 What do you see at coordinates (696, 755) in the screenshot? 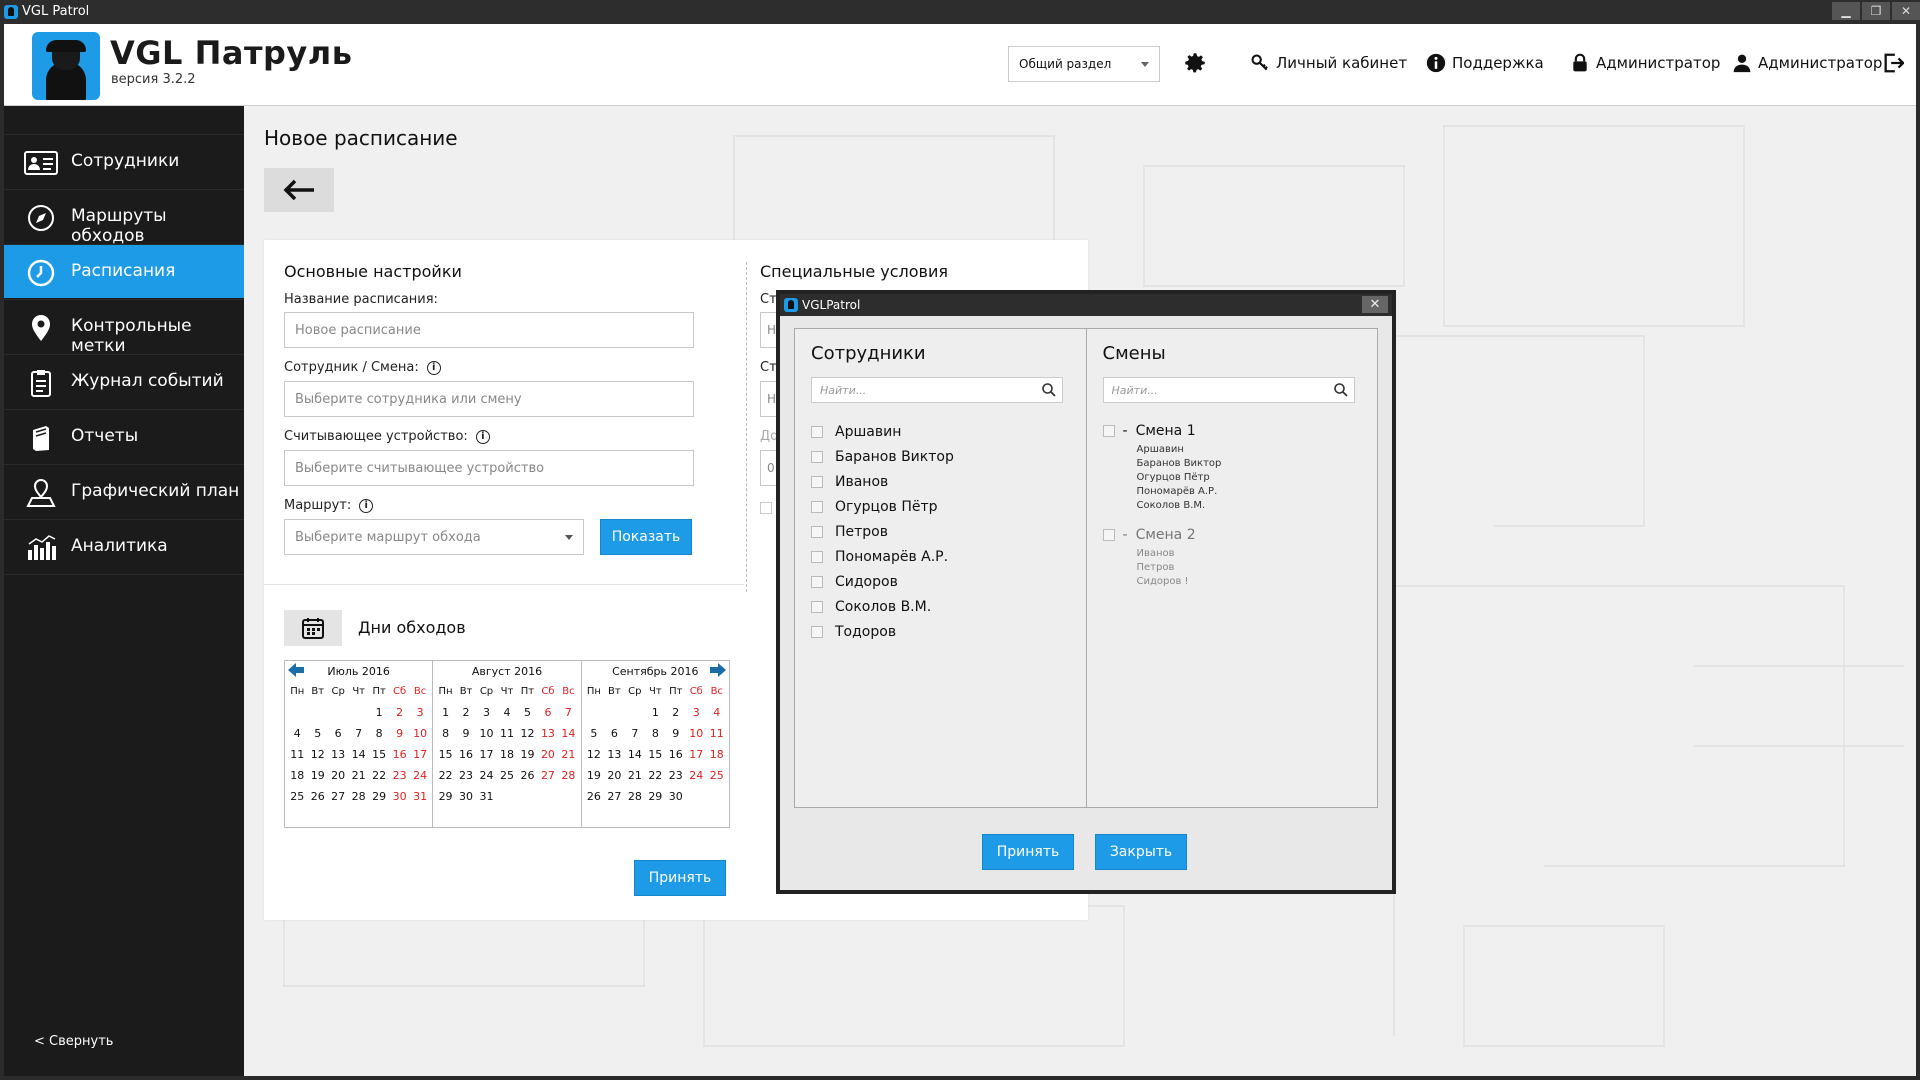
I see `calendar-day: 17` at bounding box center [696, 755].